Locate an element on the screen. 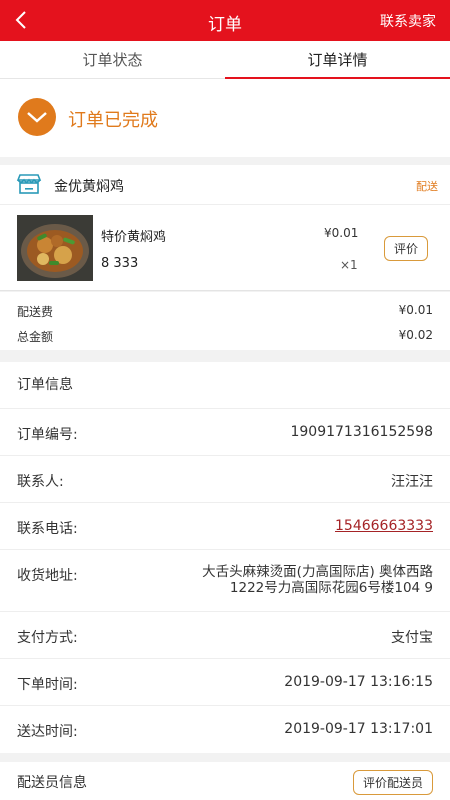 Image resolution: width=450 pixels, height=800 pixels. contact-person-label: 联系人: is located at coordinates (40, 482).